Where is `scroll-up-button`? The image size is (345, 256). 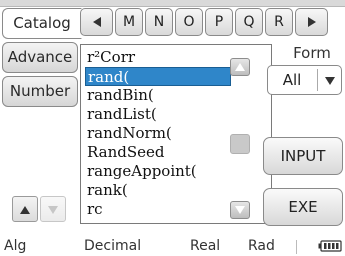
scroll-up-button is located at coordinates (240, 67).